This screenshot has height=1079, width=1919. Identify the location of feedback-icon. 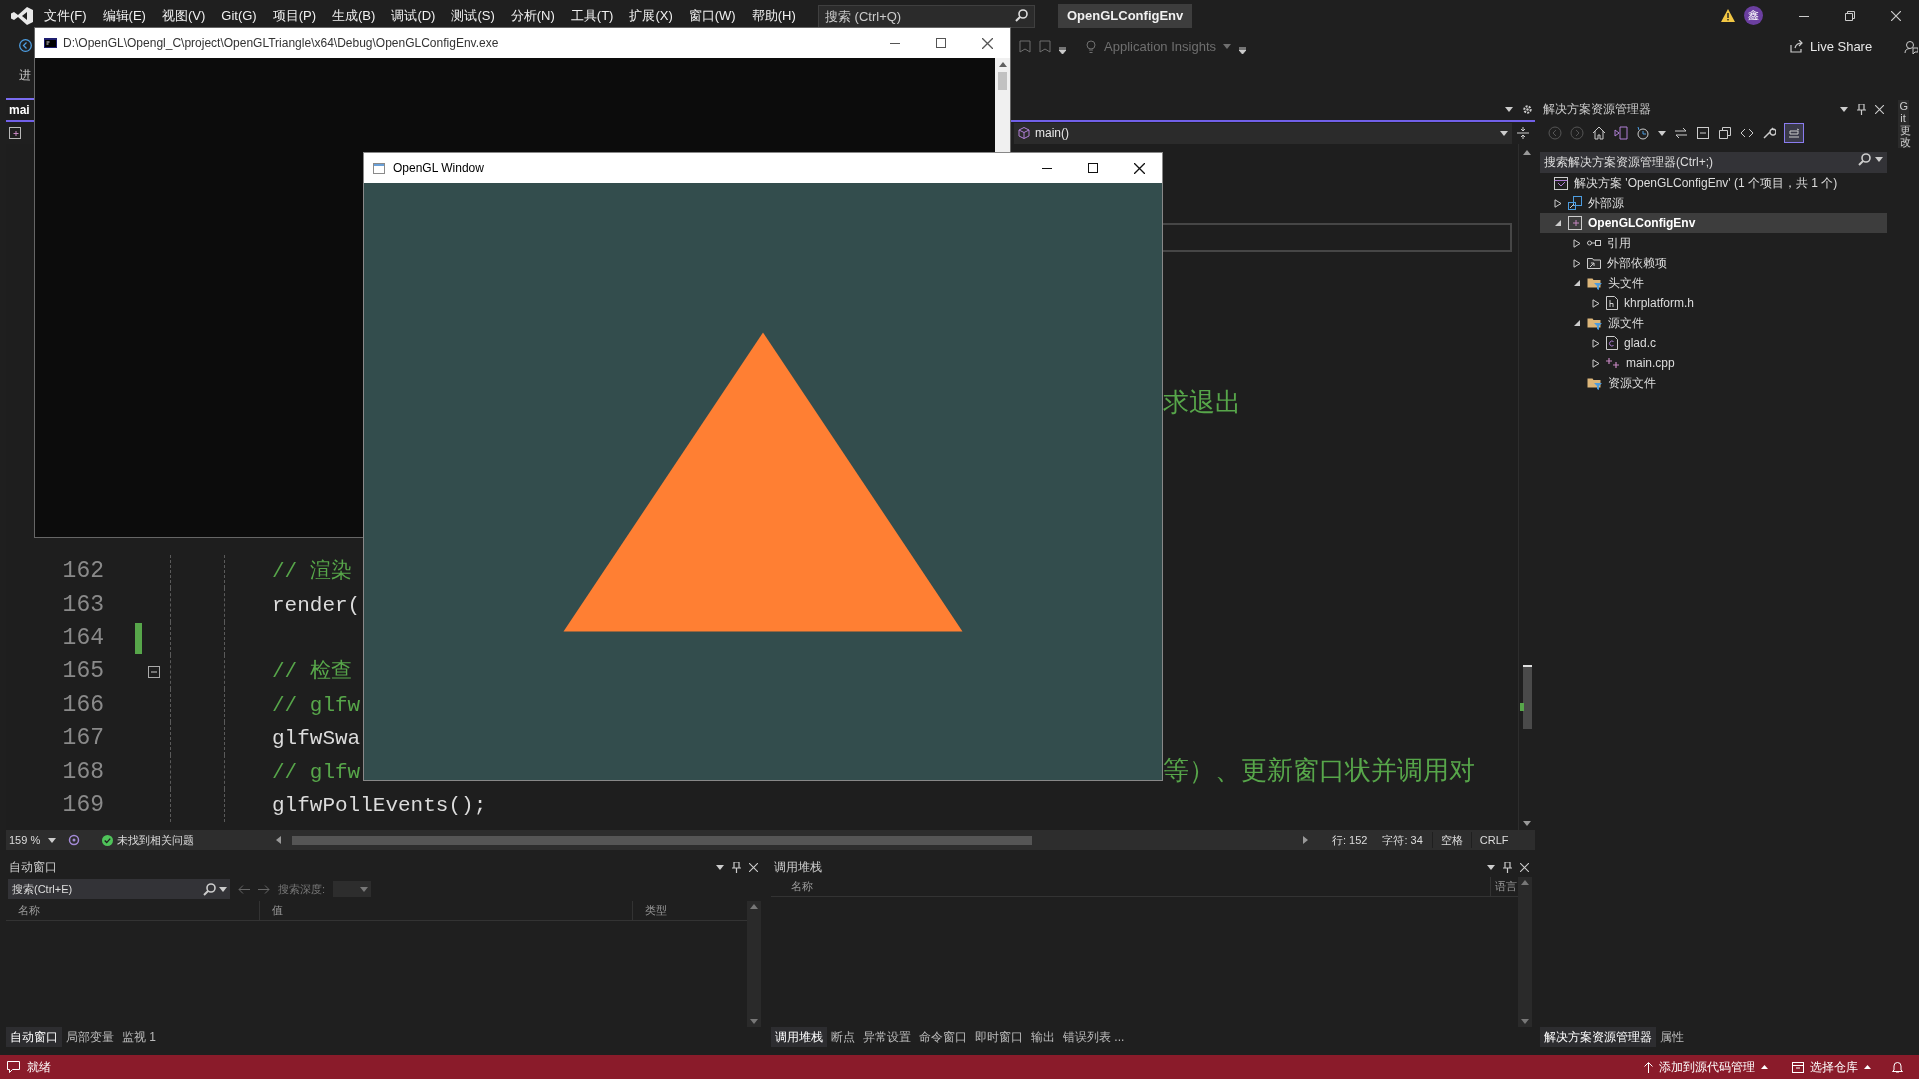
(1911, 46).